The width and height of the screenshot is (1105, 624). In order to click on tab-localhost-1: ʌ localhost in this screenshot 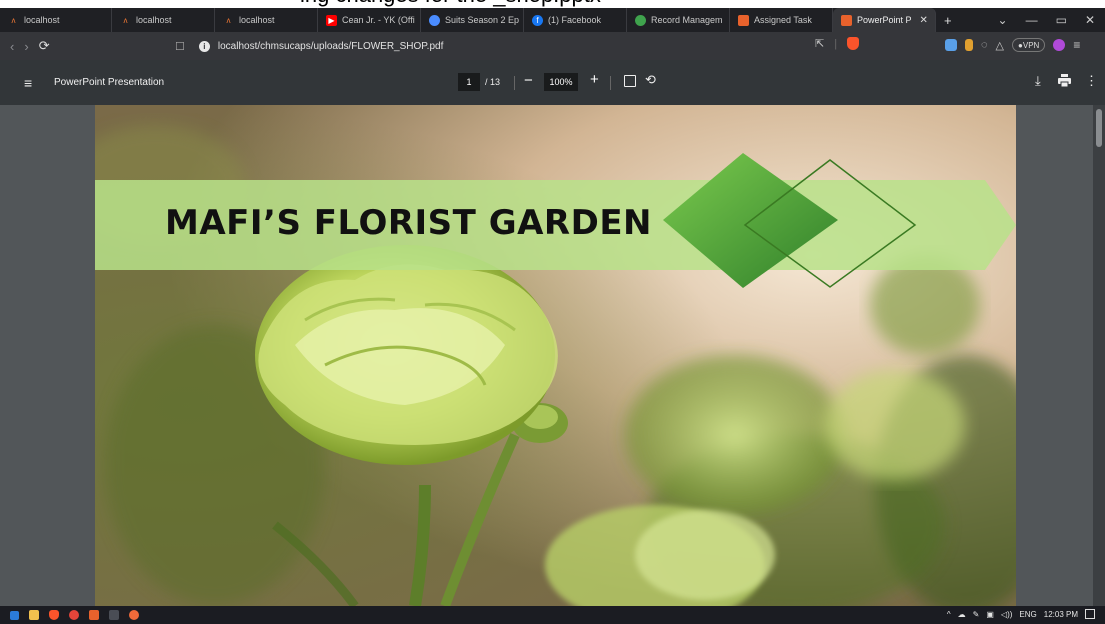, I will do `click(56, 20)`.